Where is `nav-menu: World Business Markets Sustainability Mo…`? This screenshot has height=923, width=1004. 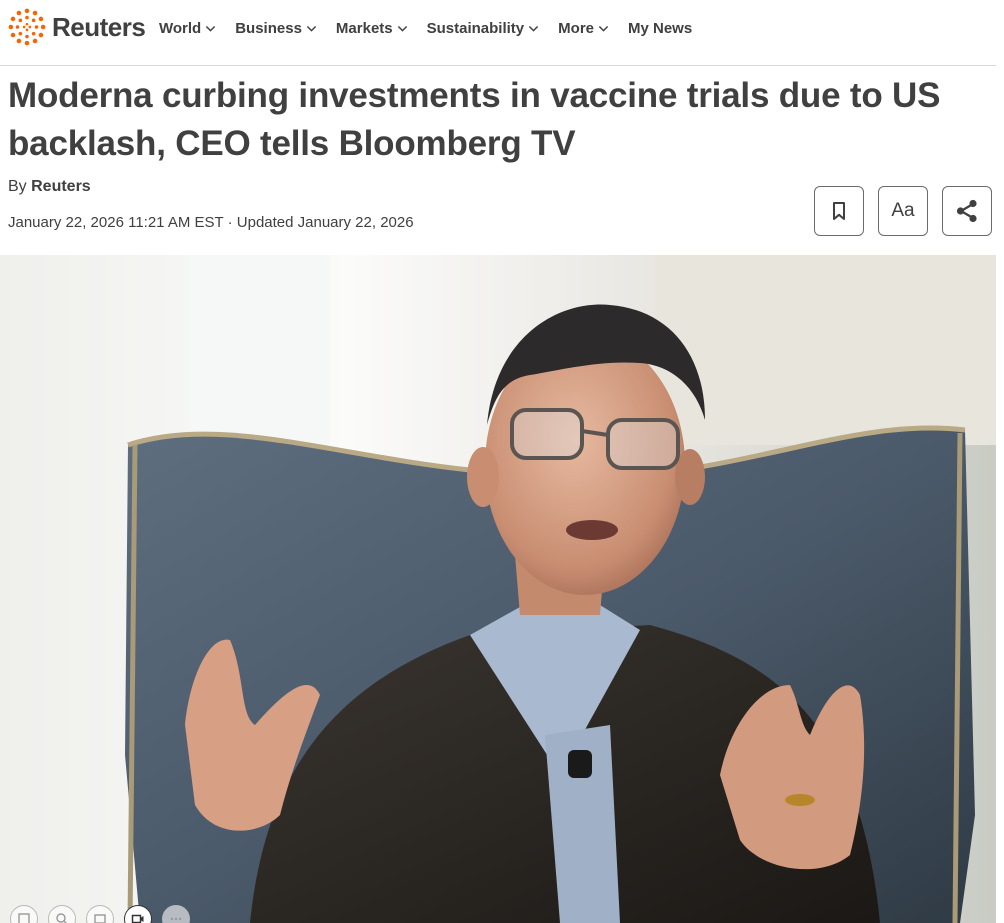 nav-menu: World Business Markets Sustainability Mo… is located at coordinates (435, 28).